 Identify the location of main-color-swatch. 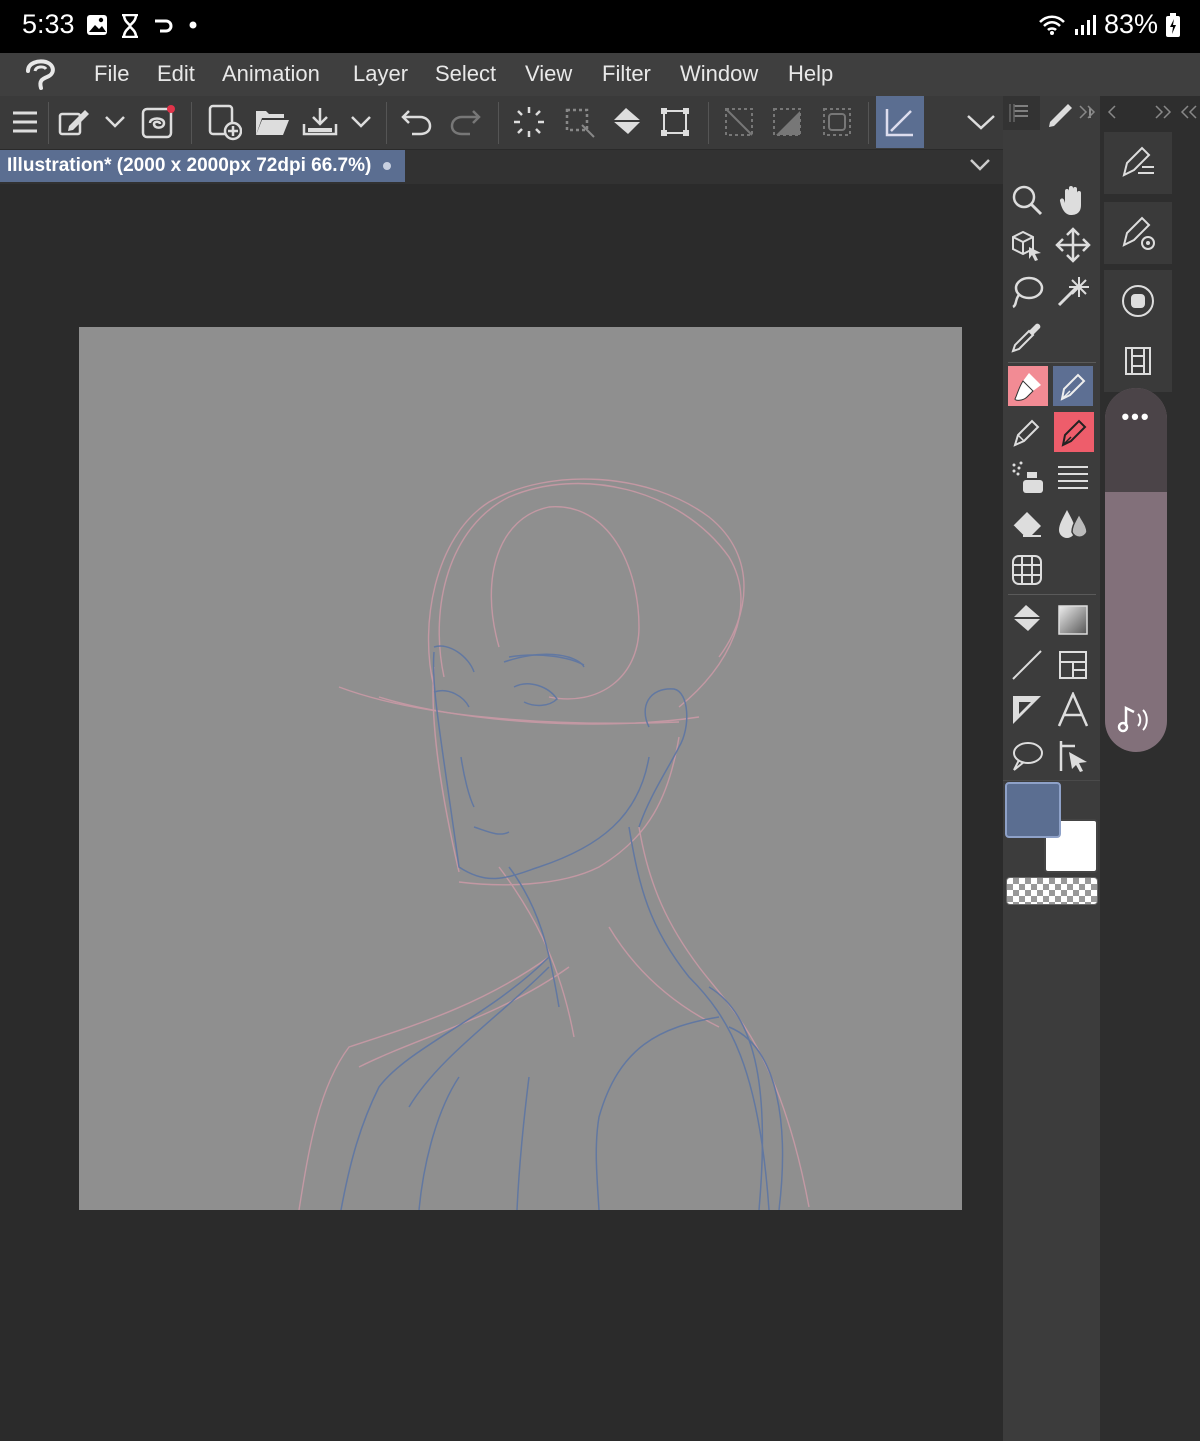
(1033, 810).